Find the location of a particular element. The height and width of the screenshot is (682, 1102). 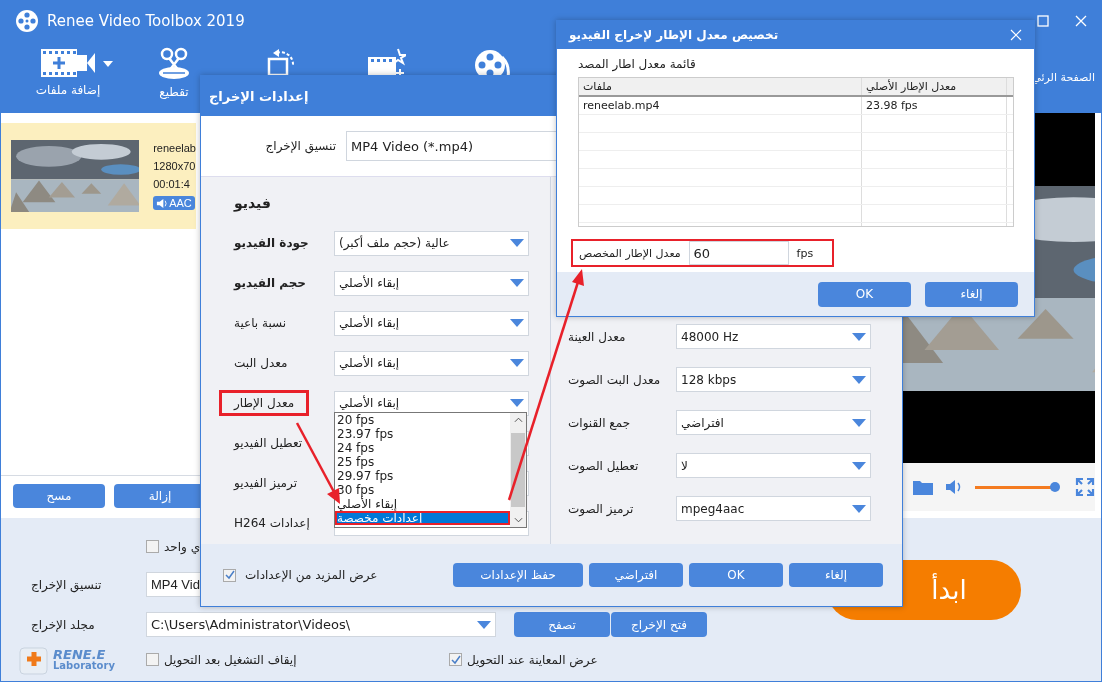

setting-label: معدل الإطار is located at coordinates (264, 403).